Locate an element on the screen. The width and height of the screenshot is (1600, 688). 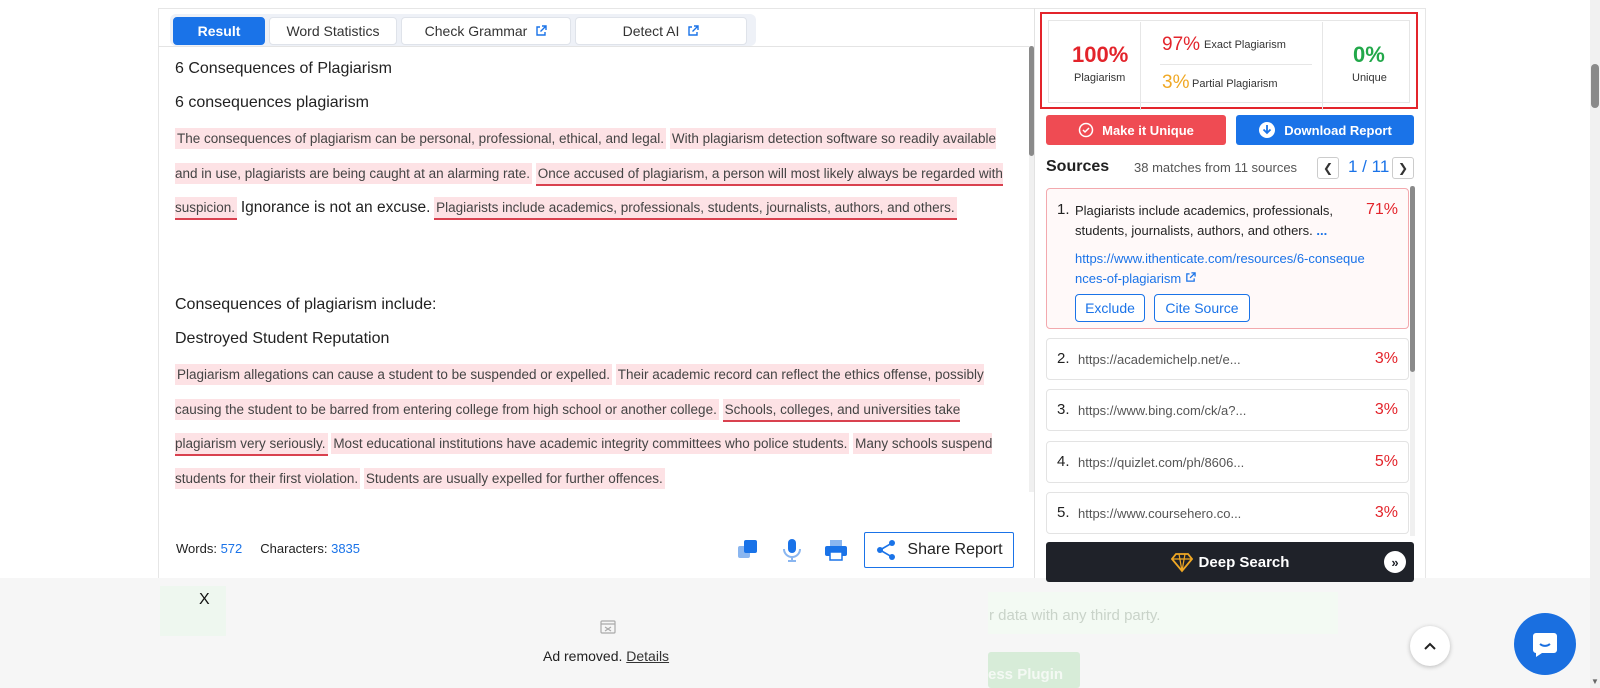
source-number: 5. is located at coordinates (1063, 512).